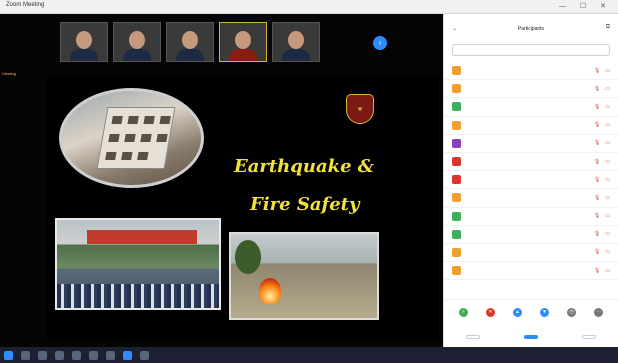  What do you see at coordinates (8, 355) in the screenshot?
I see `start-icon` at bounding box center [8, 355].